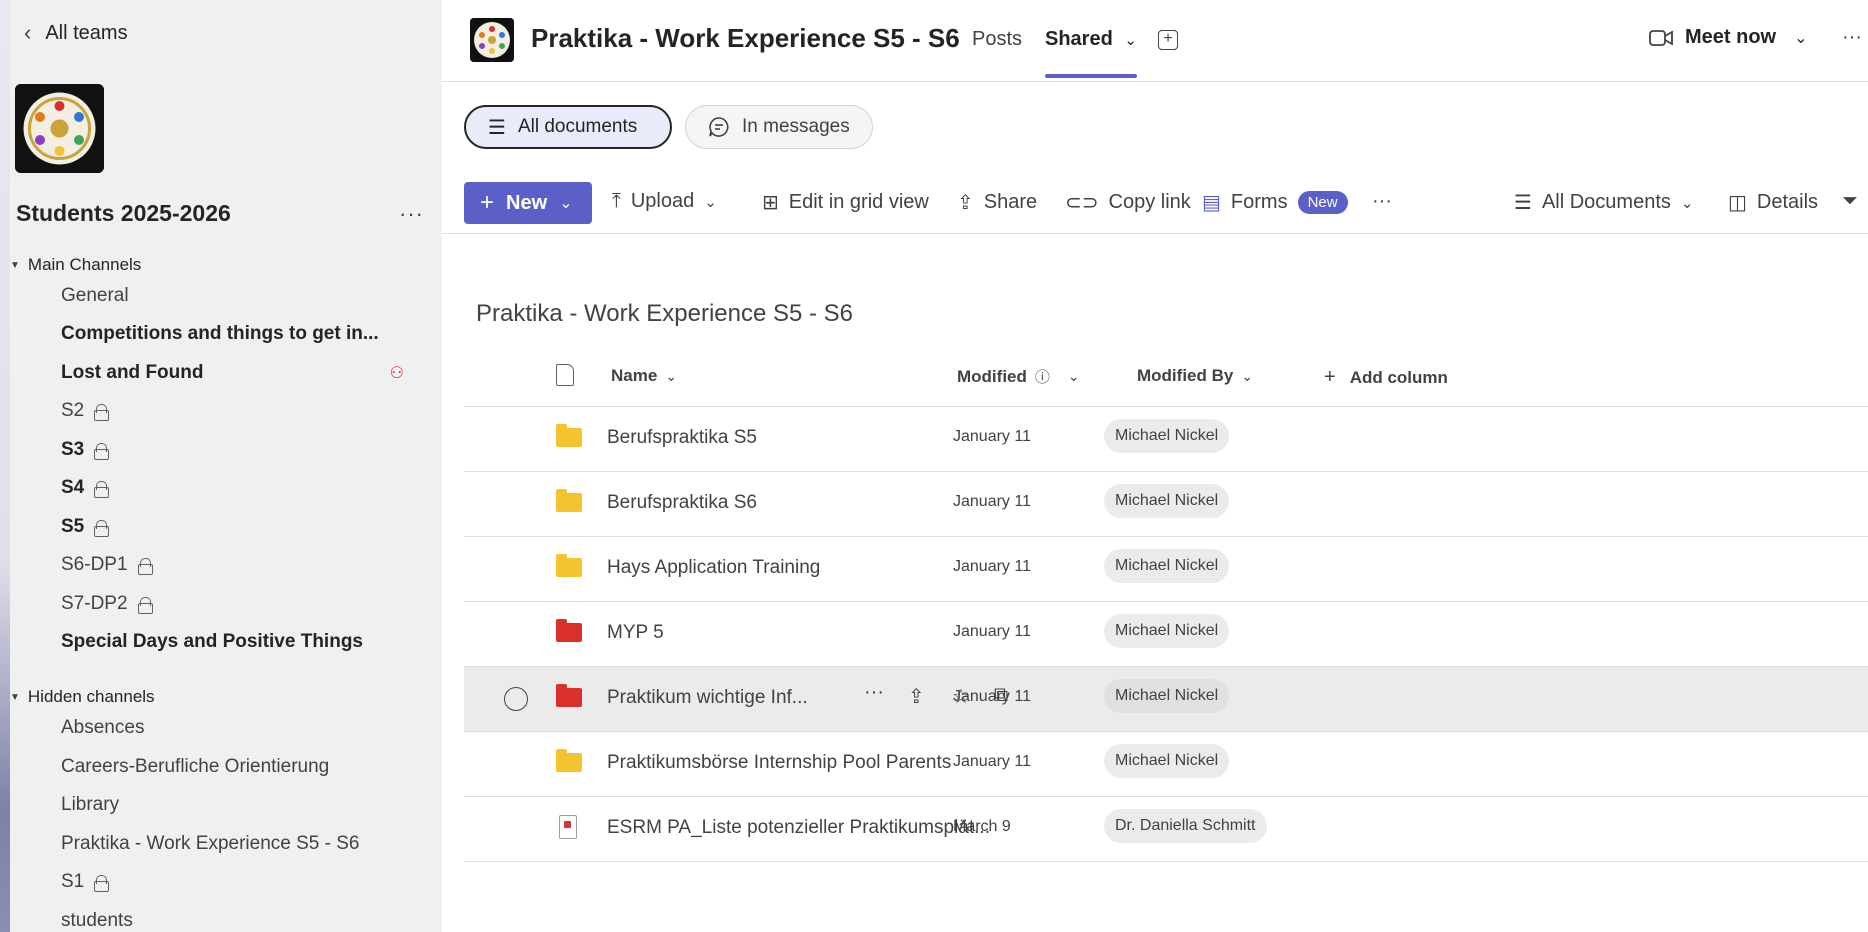 This screenshot has width=1868, height=932. What do you see at coordinates (516, 699) in the screenshot?
I see `row-select-radio` at bounding box center [516, 699].